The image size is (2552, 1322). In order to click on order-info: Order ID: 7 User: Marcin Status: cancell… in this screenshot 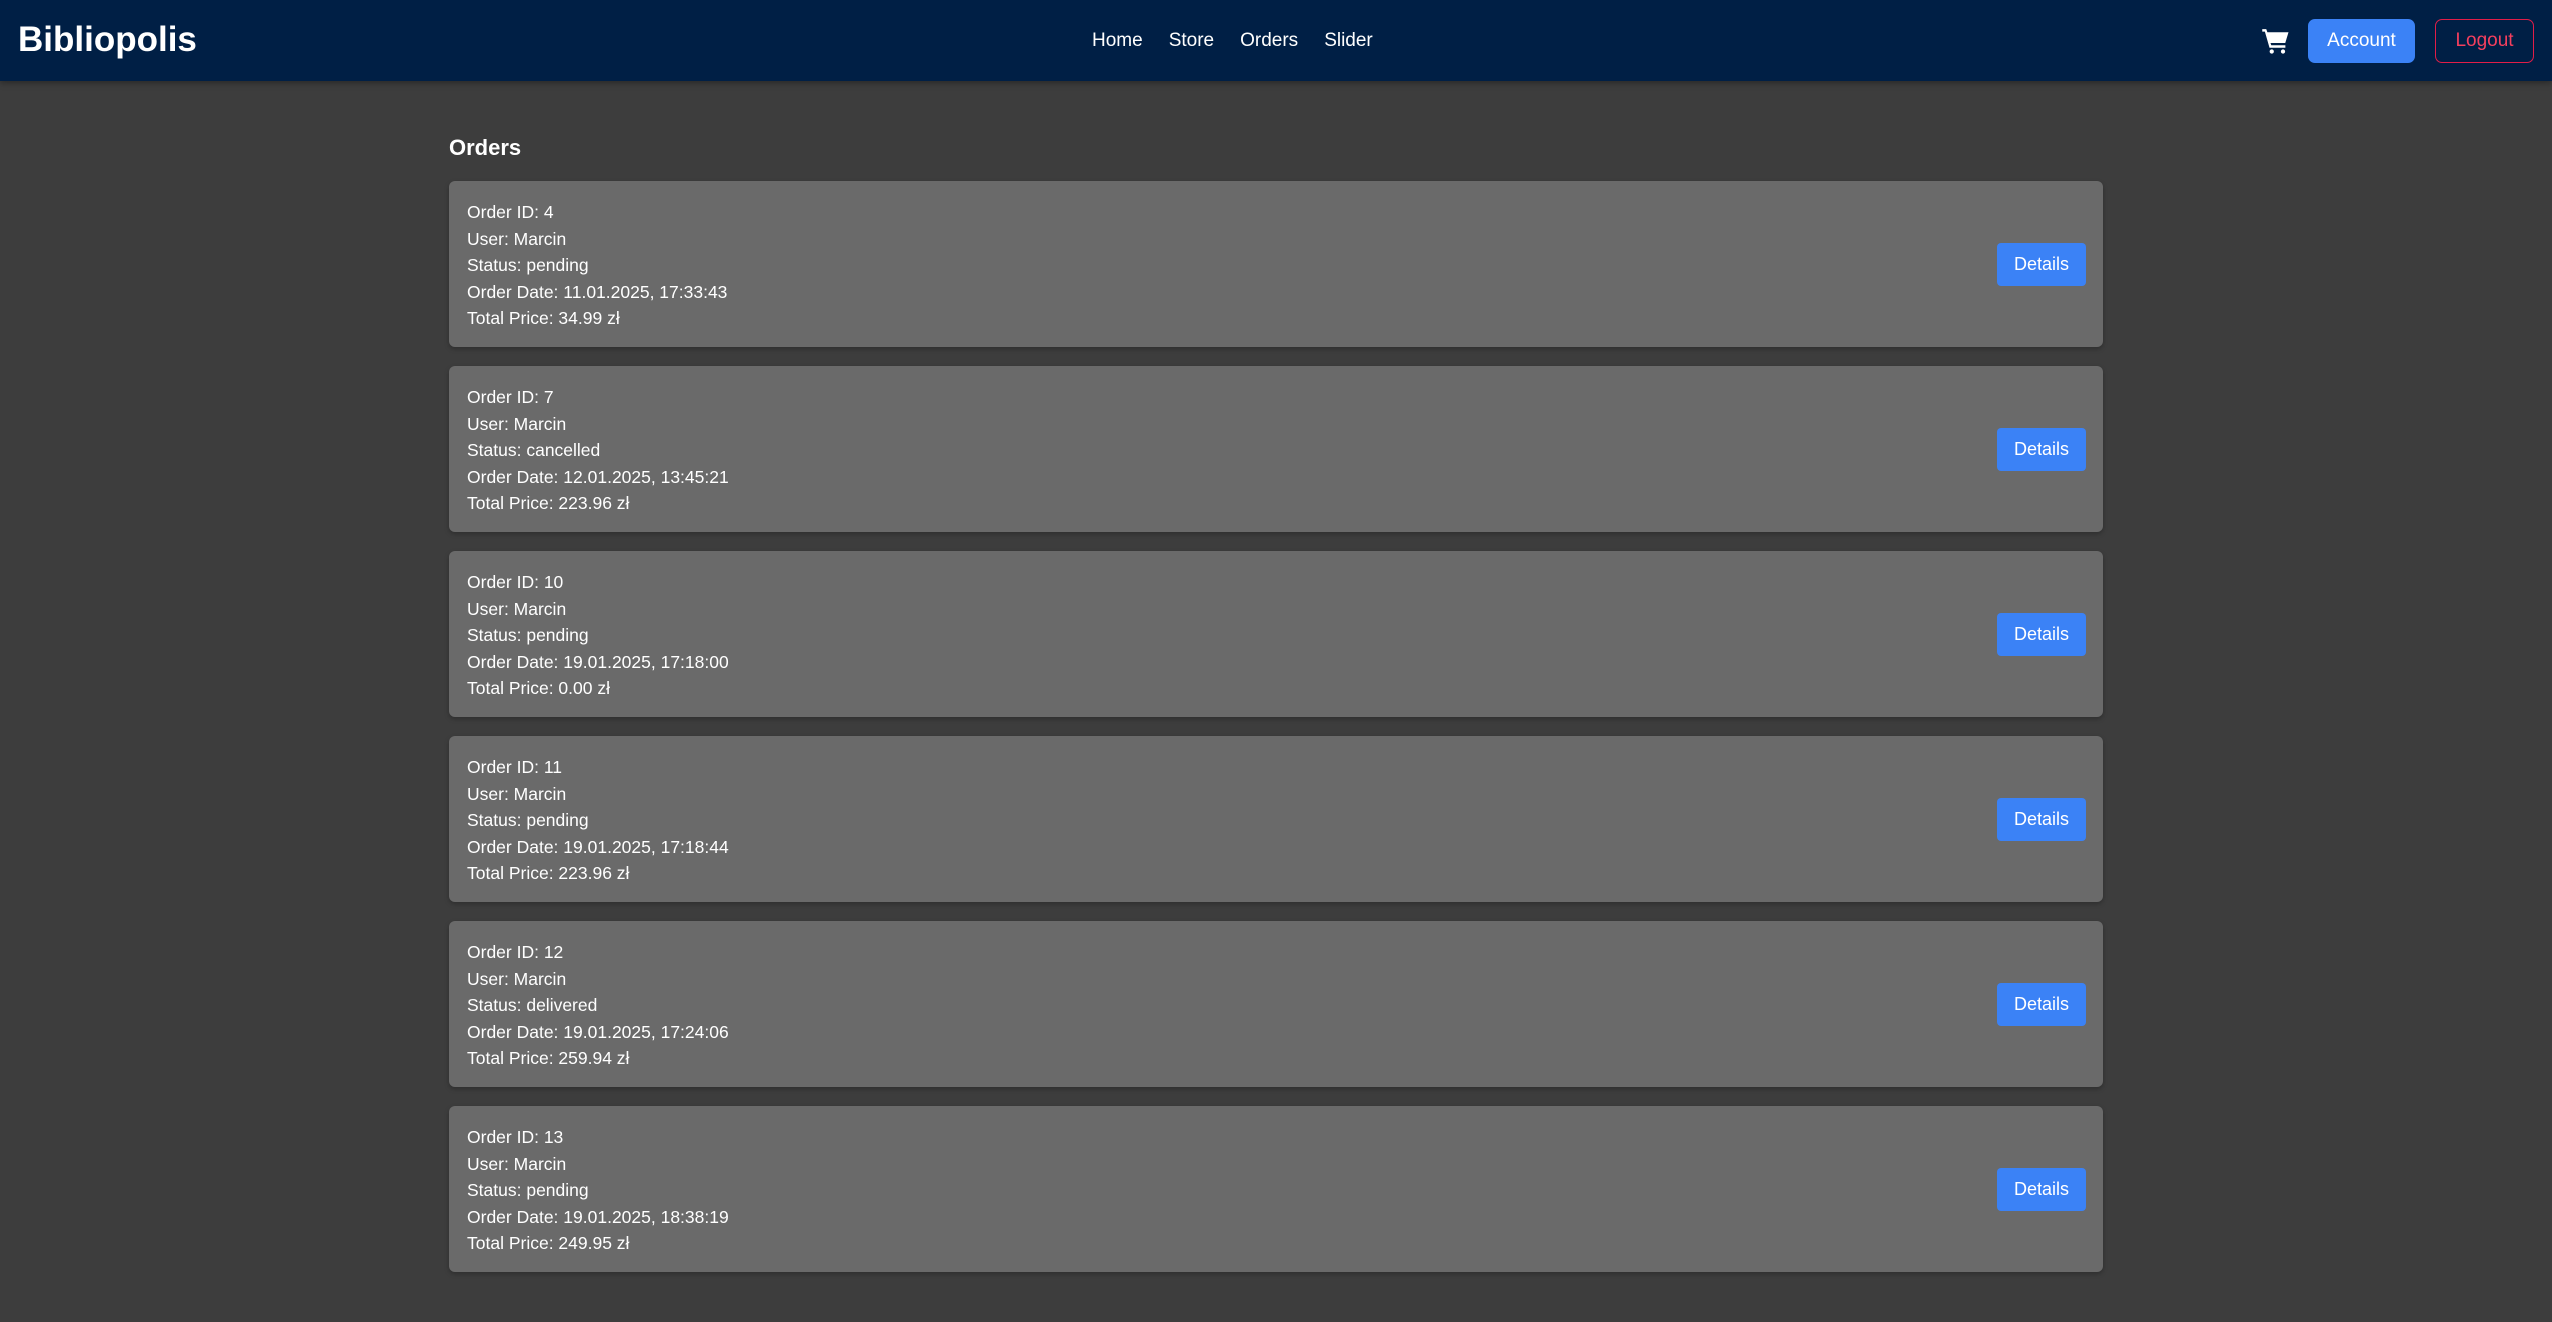, I will do `click(598, 450)`.